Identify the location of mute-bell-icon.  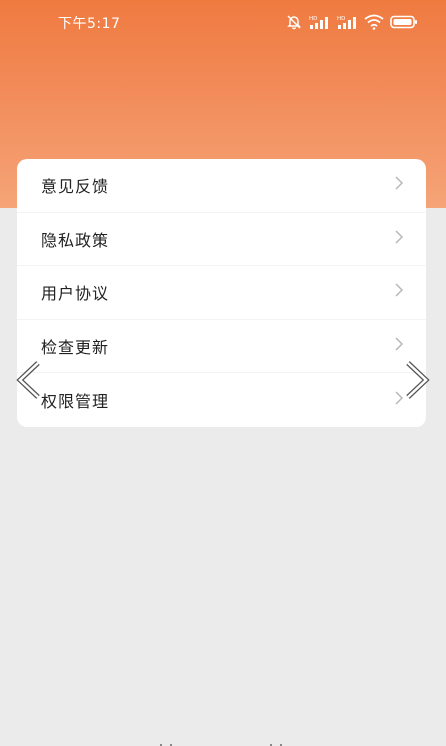
(294, 22).